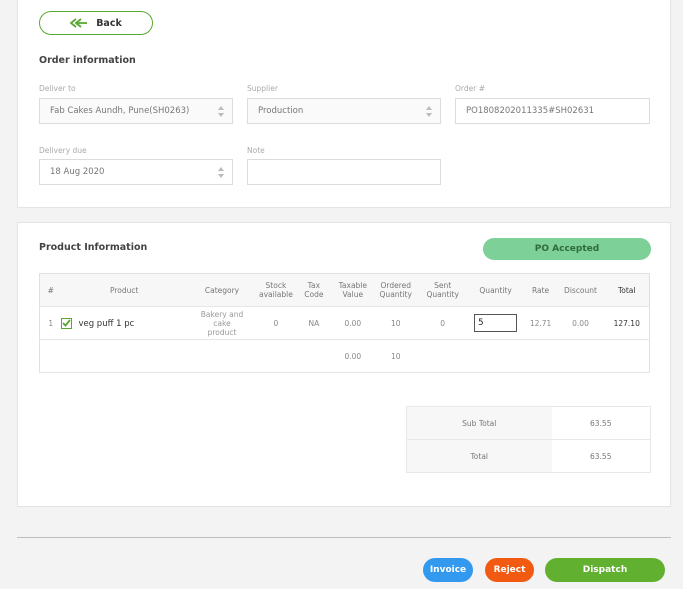  What do you see at coordinates (540, 323) in the screenshot?
I see `row-rate: 12.71` at bounding box center [540, 323].